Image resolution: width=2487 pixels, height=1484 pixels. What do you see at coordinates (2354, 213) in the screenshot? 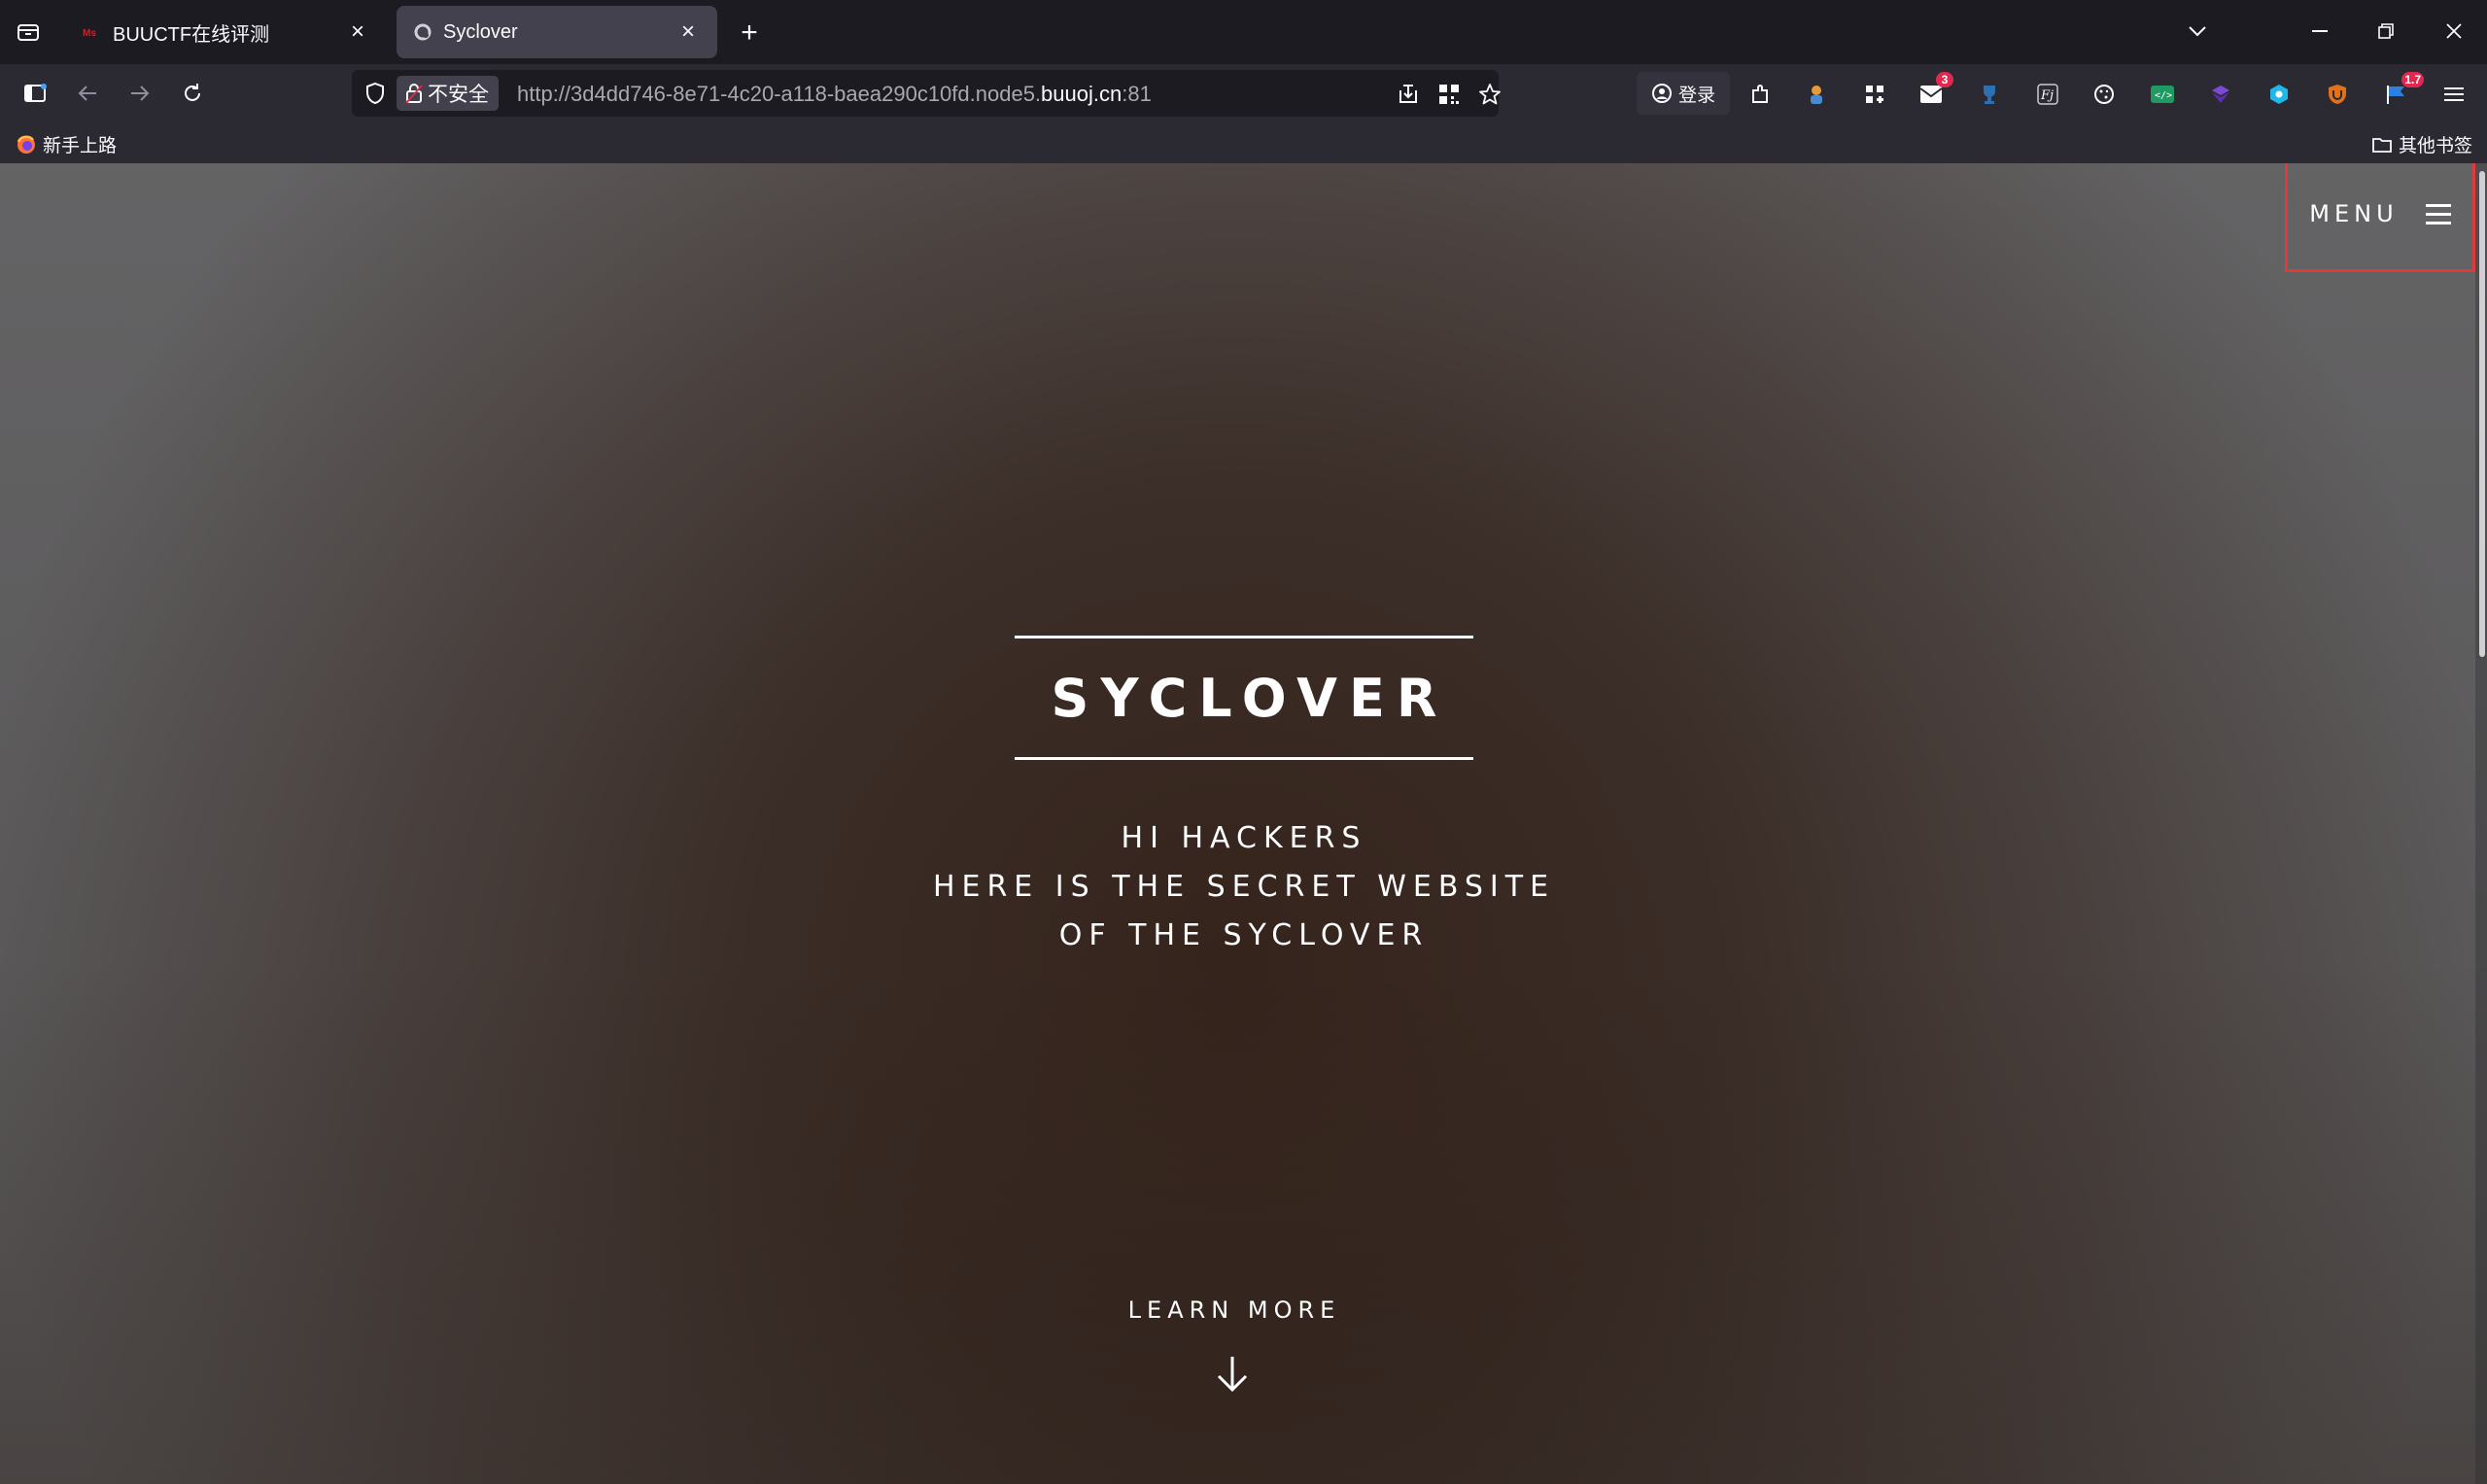
I see `menu-label: MENU` at bounding box center [2354, 213].